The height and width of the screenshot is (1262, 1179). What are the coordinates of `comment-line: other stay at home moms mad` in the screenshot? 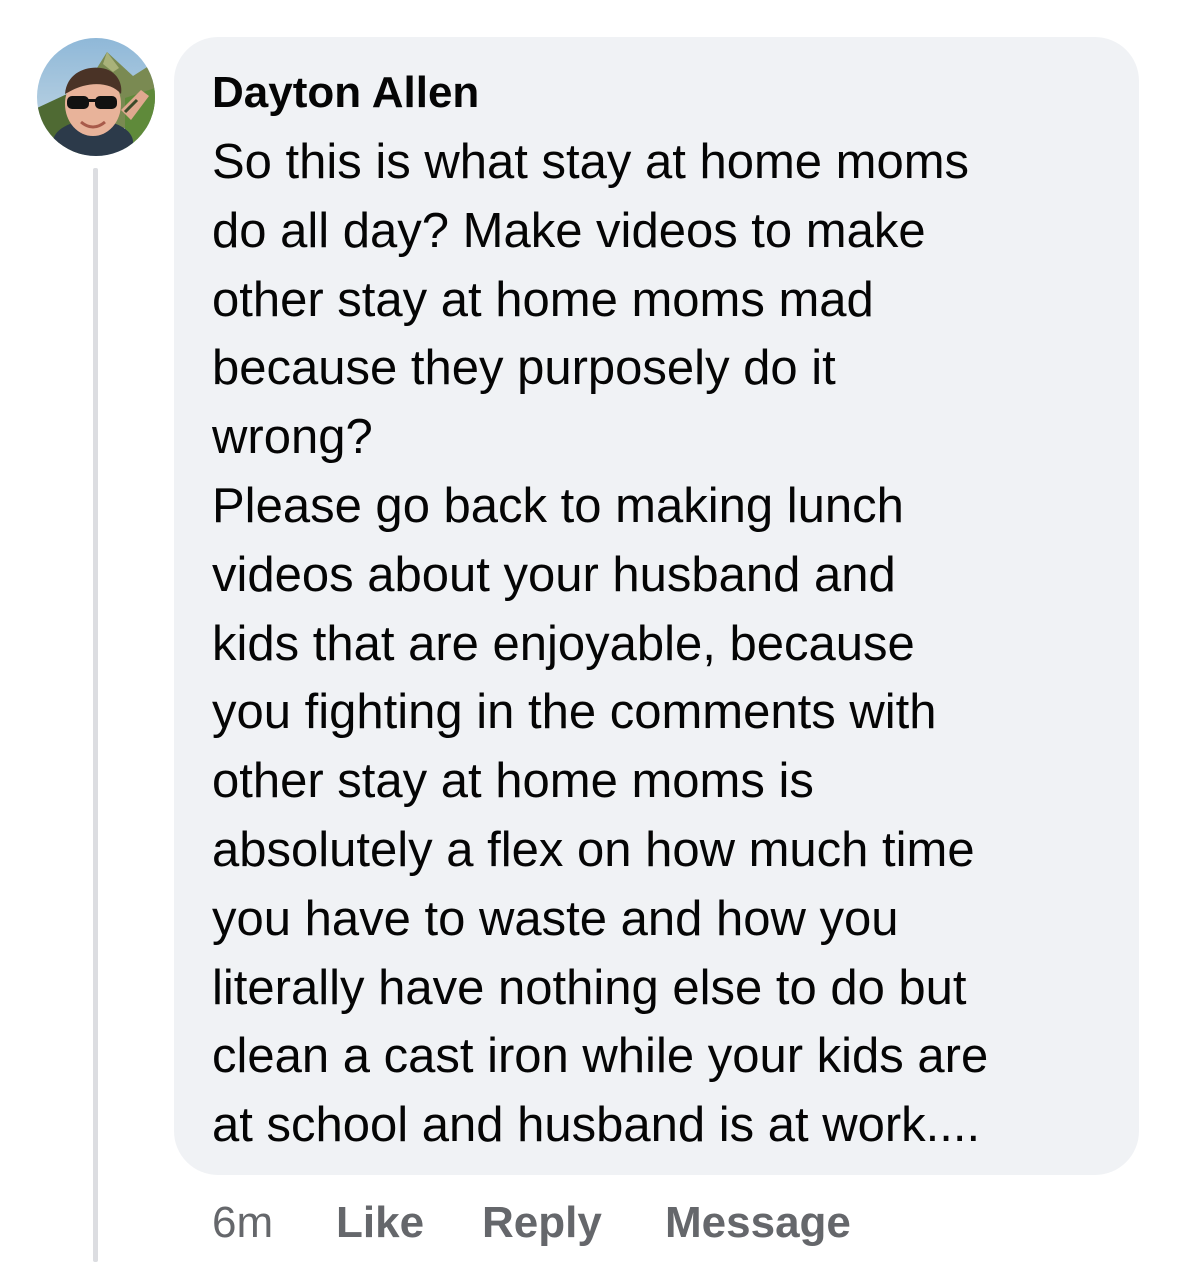 It's located at (543, 299).